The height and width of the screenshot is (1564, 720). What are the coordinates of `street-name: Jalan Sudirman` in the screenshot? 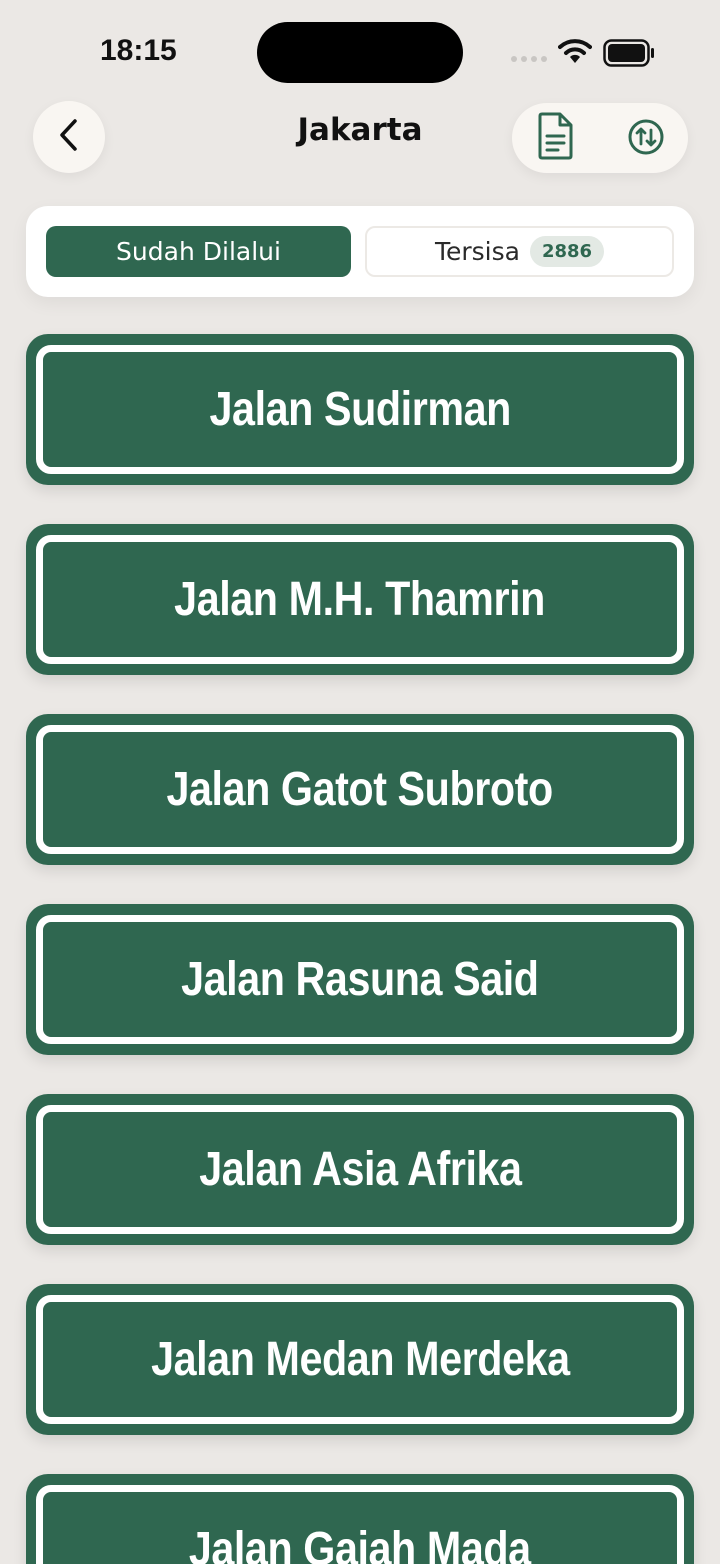 It's located at (360, 409).